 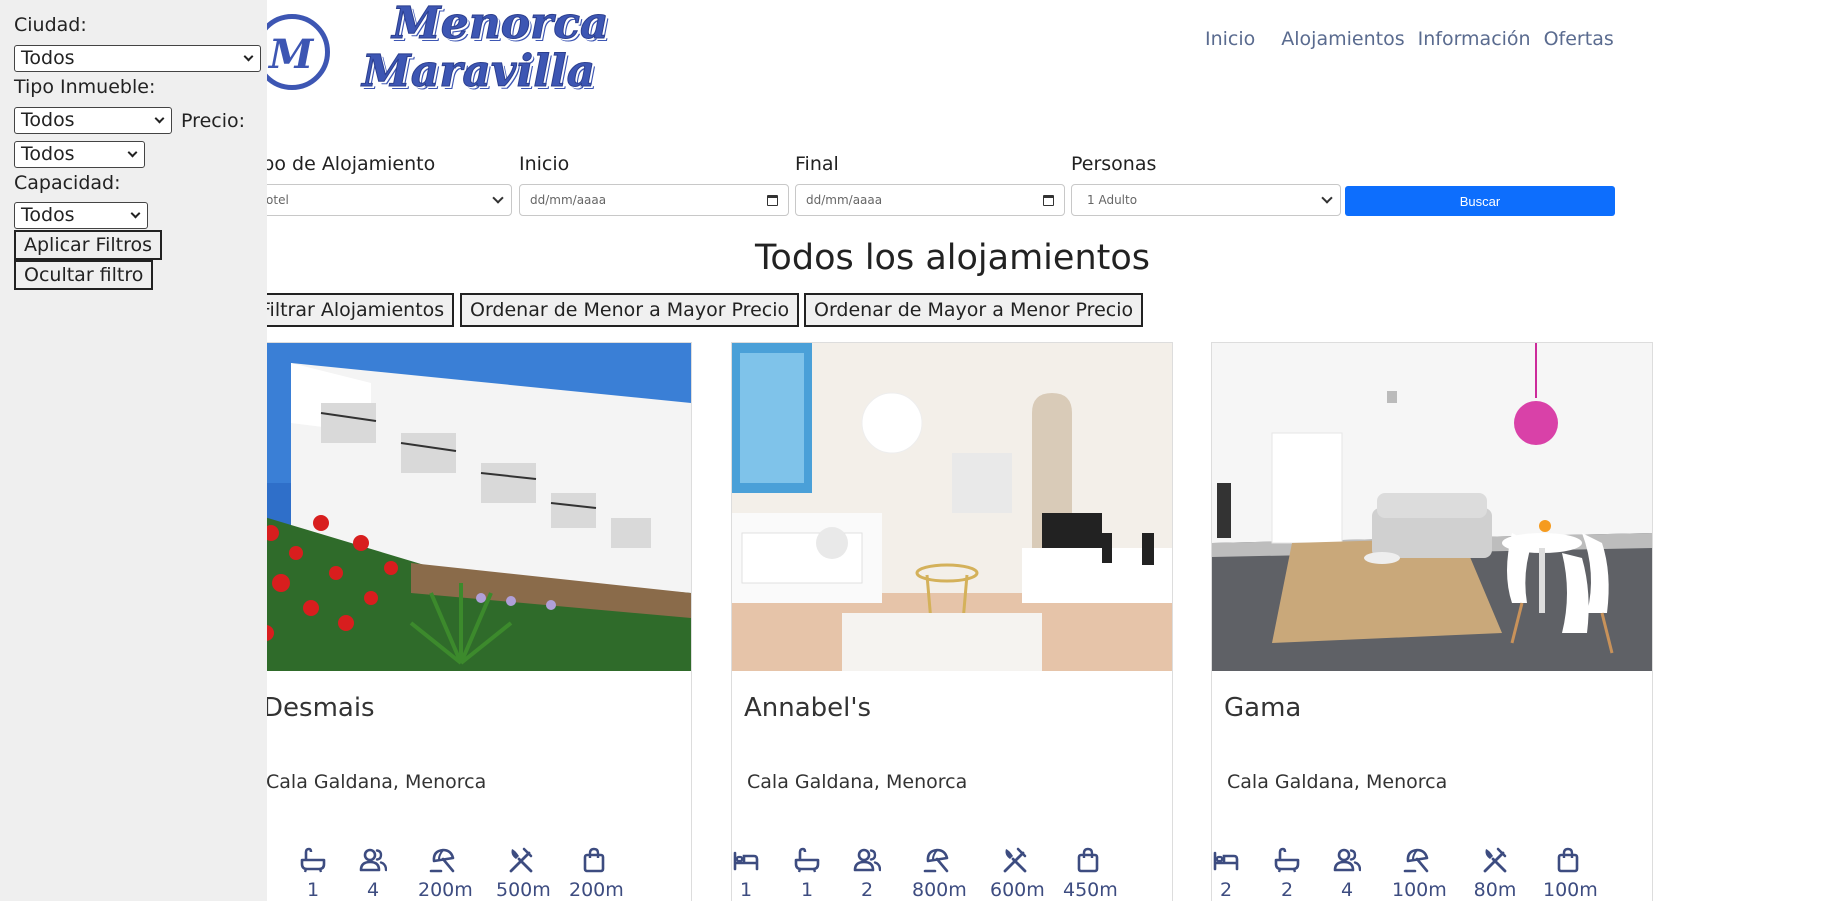 I want to click on capacity-label: Capacidad:, so click(x=67, y=183).